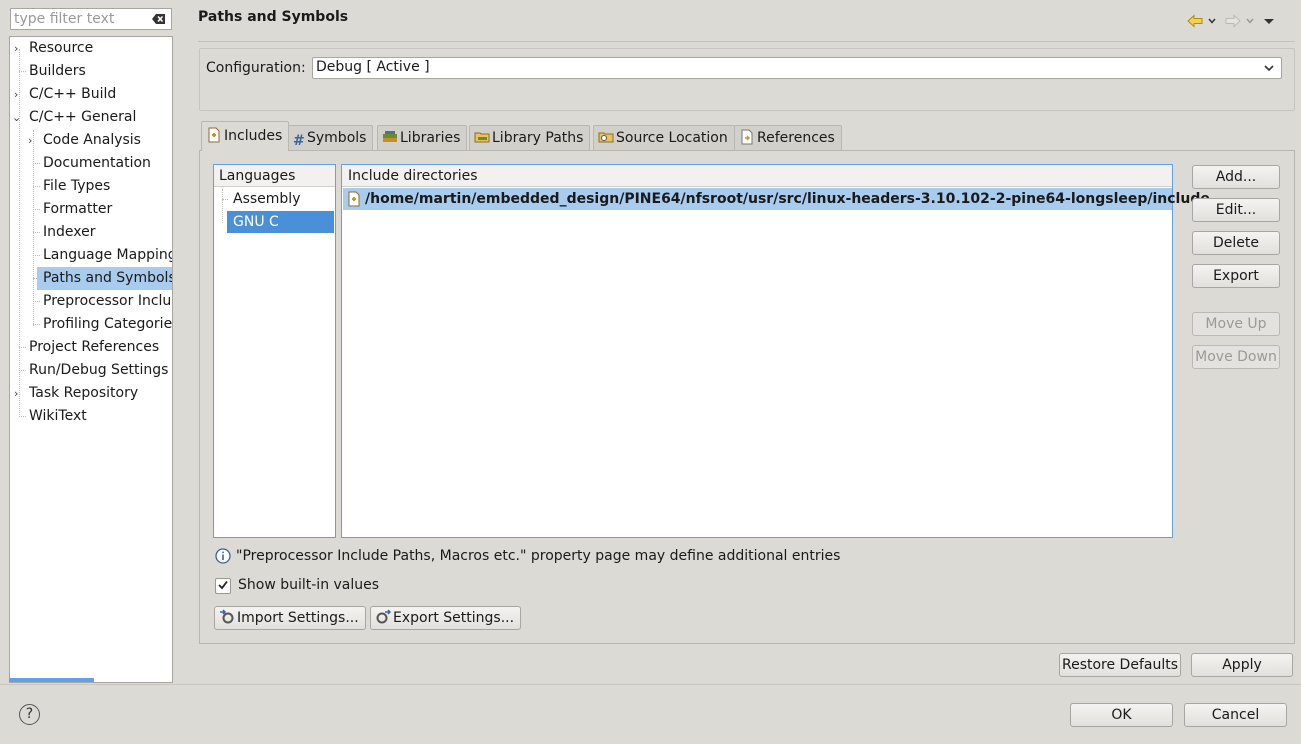  What do you see at coordinates (650, 684) in the screenshot?
I see `dialog-separator` at bounding box center [650, 684].